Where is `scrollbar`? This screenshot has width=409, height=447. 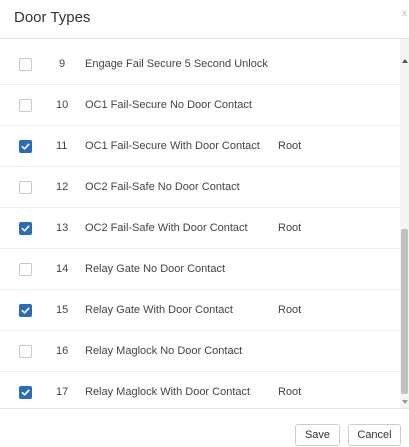 scrollbar is located at coordinates (404, 223).